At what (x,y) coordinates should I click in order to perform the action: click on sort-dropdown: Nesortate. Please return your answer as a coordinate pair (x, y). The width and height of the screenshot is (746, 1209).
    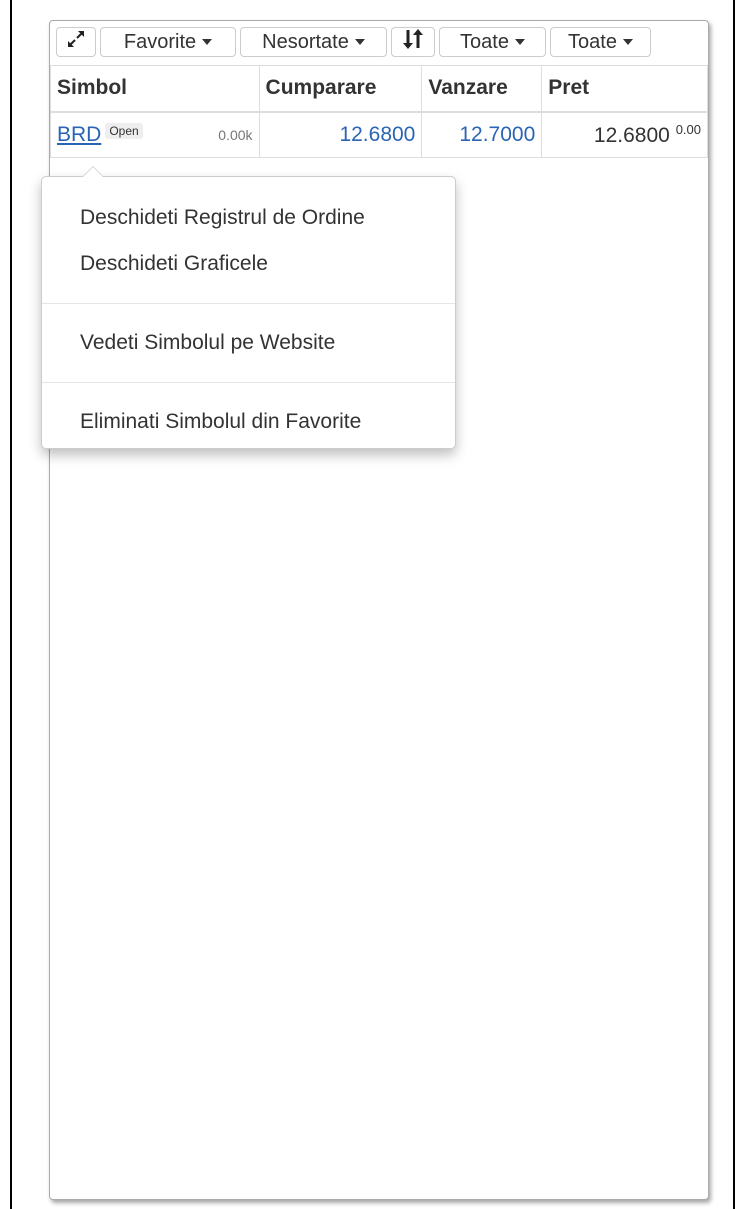
    Looking at the image, I should click on (313, 42).